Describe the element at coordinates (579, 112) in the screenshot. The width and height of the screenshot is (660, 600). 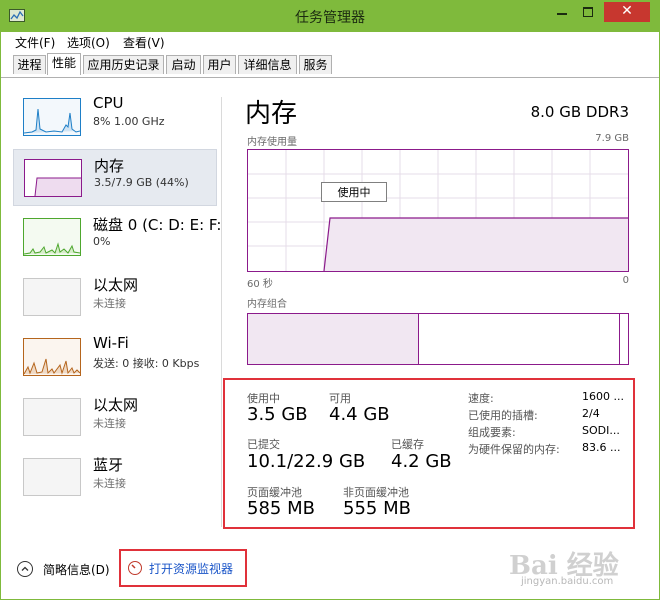
I see `memory-spec: 8.0 GB DDR3` at that location.